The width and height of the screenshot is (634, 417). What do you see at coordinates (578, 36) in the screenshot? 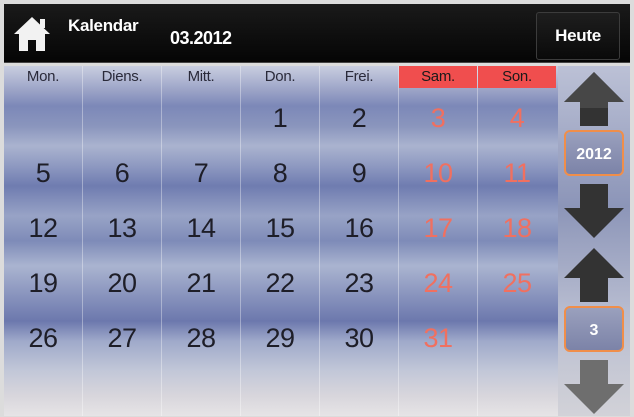
I see `today-button: Heute` at bounding box center [578, 36].